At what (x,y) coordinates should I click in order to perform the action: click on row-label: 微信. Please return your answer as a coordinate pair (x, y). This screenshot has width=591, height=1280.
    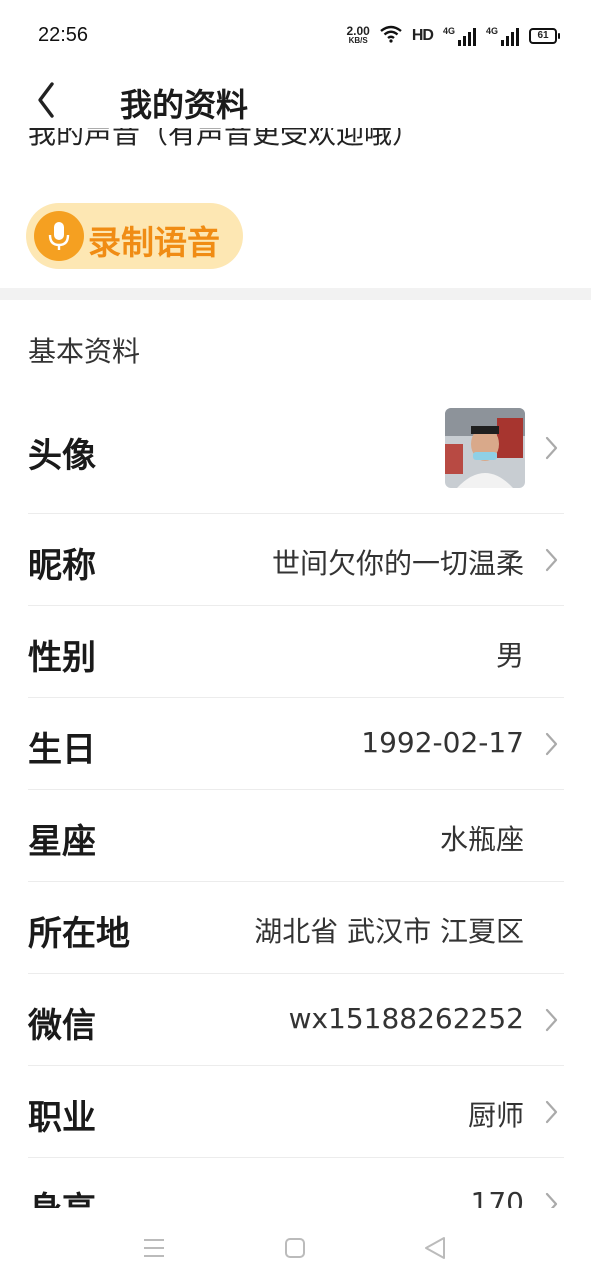
    Looking at the image, I should click on (62, 1026).